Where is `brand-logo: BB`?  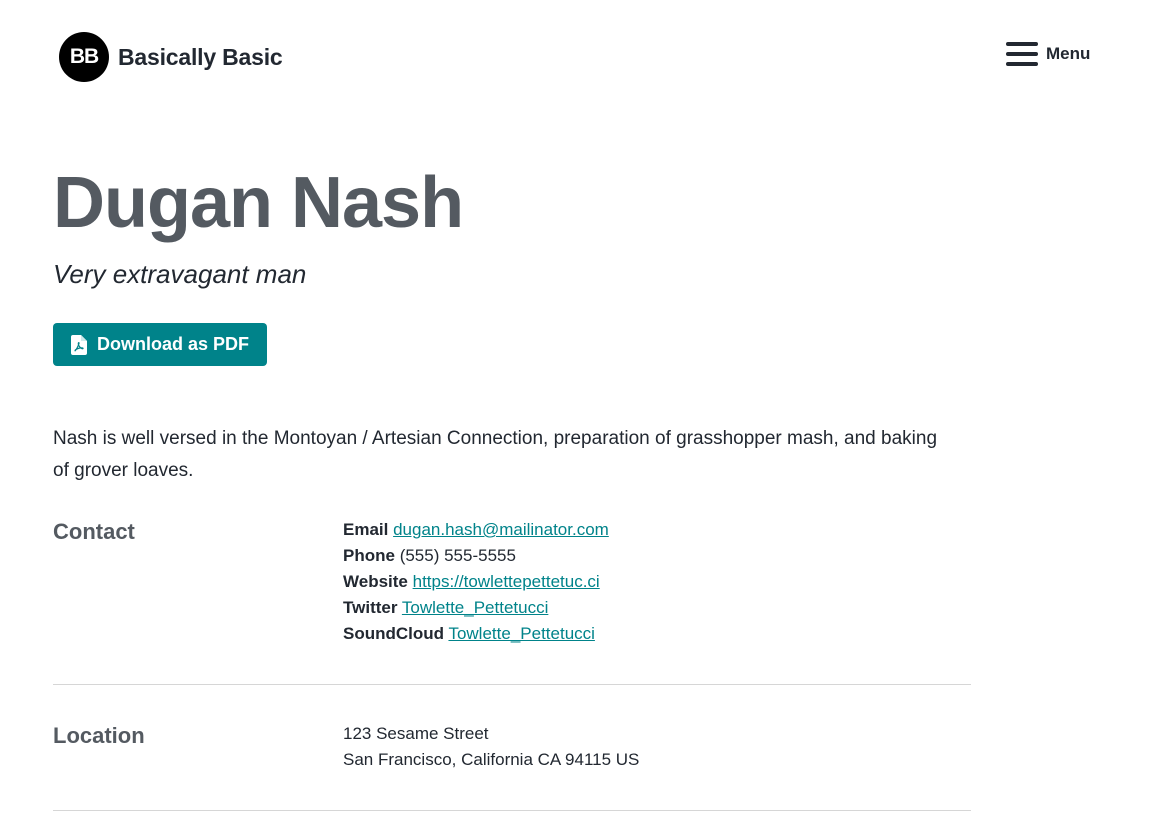
brand-logo: BB is located at coordinates (84, 57).